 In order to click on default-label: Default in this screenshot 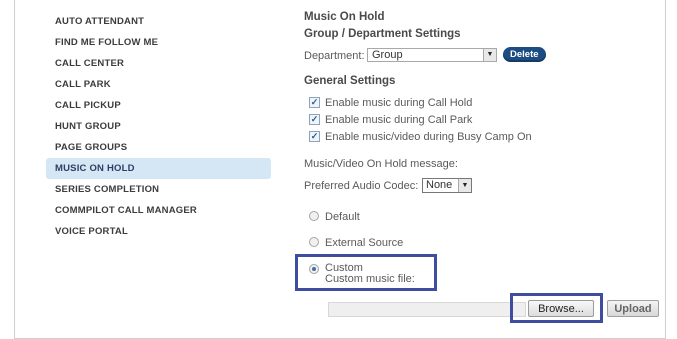, I will do `click(342, 217)`.